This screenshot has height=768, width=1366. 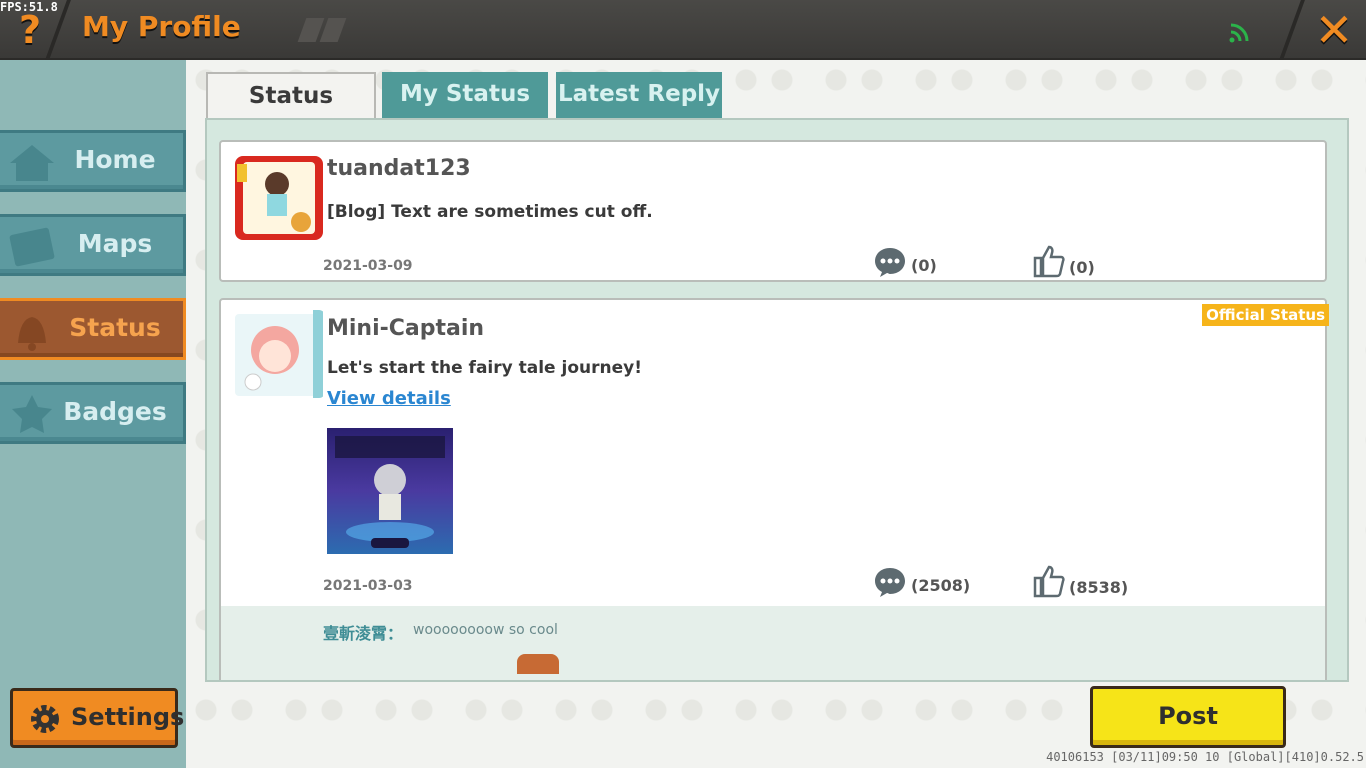 I want to click on reply-text: woooooooow so cool, so click(x=485, y=630).